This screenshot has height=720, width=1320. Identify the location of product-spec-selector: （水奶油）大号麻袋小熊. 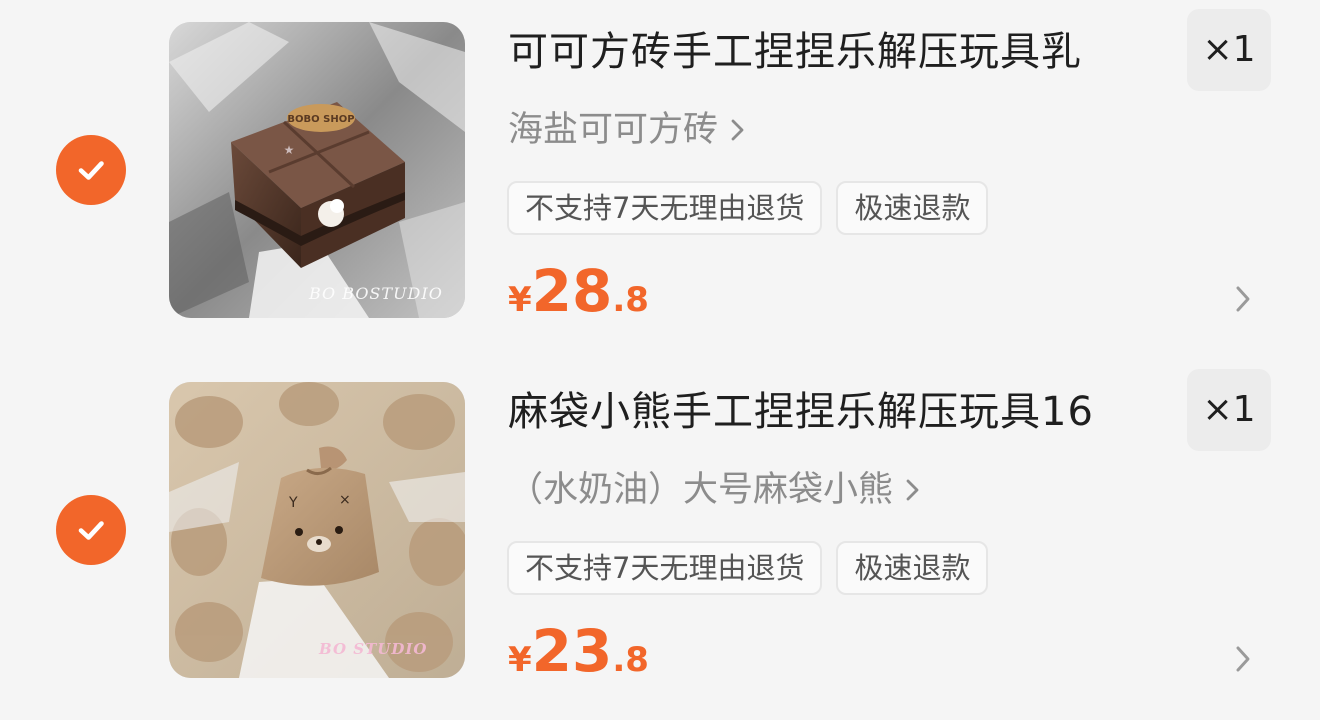
(715, 490).